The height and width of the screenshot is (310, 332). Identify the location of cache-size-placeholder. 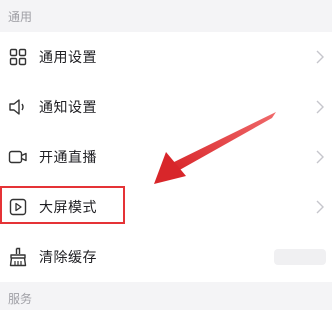
(300, 257).